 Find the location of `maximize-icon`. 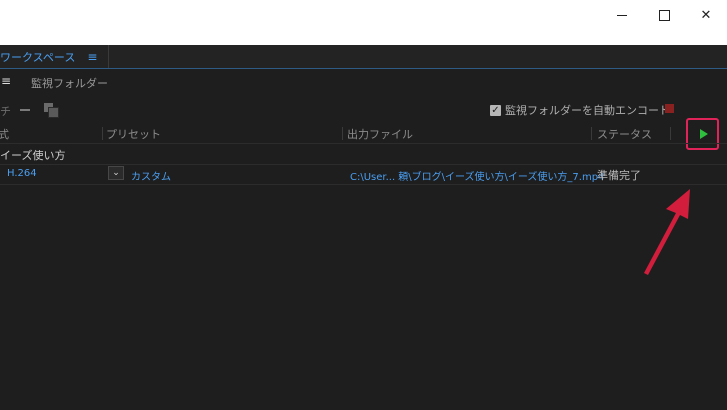

maximize-icon is located at coordinates (664, 15).